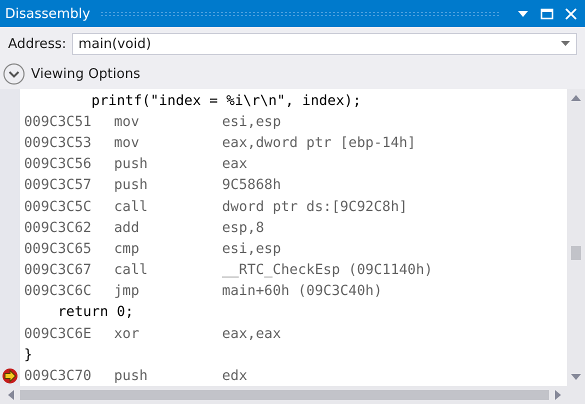 The width and height of the screenshot is (585, 404). Describe the element at coordinates (95, 312) in the screenshot. I see `source-line: return 0;` at that location.